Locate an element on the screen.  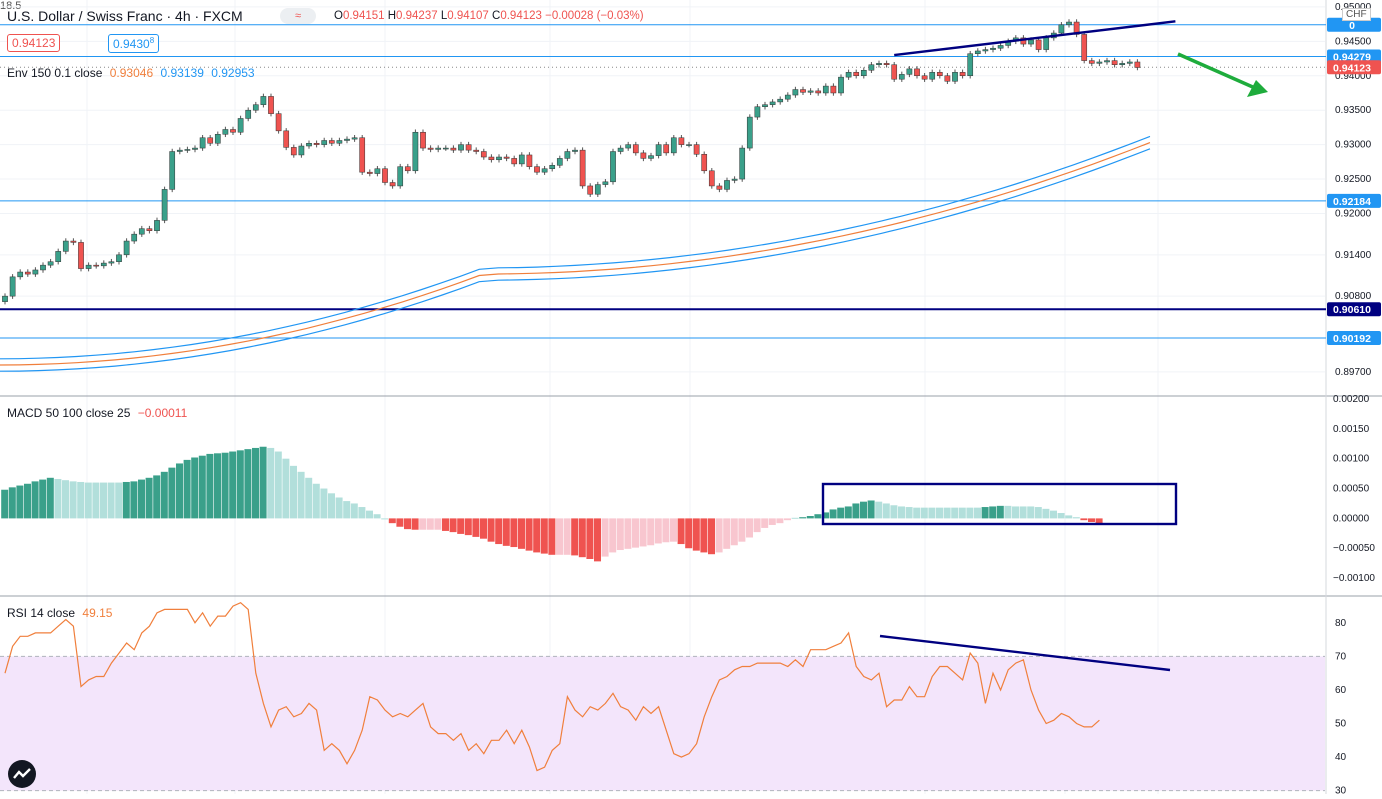
currency-label: CHF is located at coordinates (1356, 14).